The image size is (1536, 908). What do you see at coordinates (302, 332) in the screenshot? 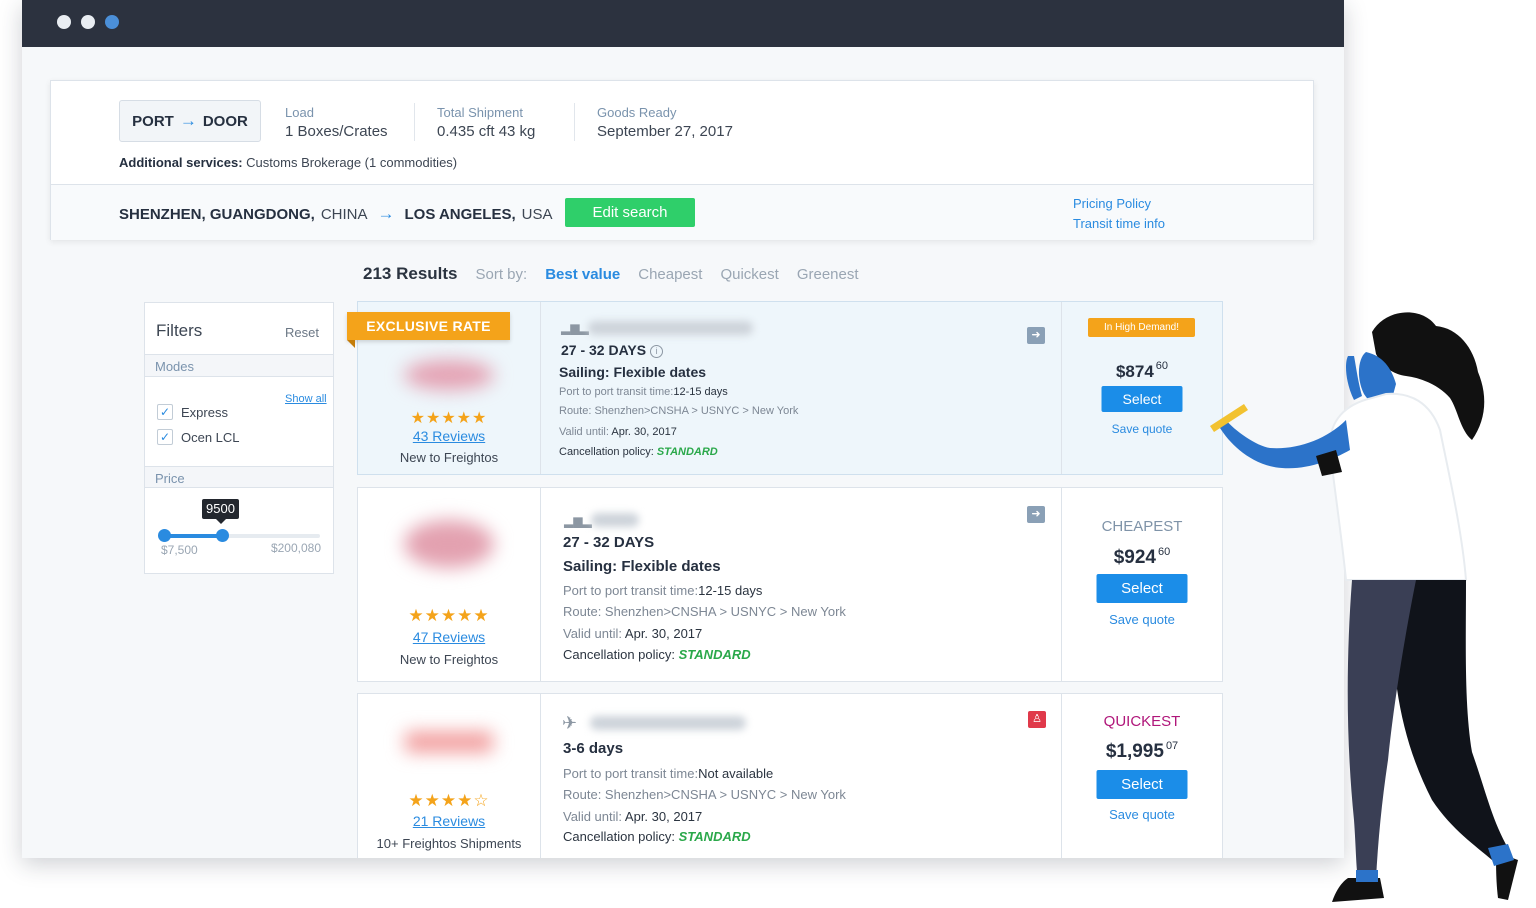
I see `filters-reset-button: Reset` at bounding box center [302, 332].